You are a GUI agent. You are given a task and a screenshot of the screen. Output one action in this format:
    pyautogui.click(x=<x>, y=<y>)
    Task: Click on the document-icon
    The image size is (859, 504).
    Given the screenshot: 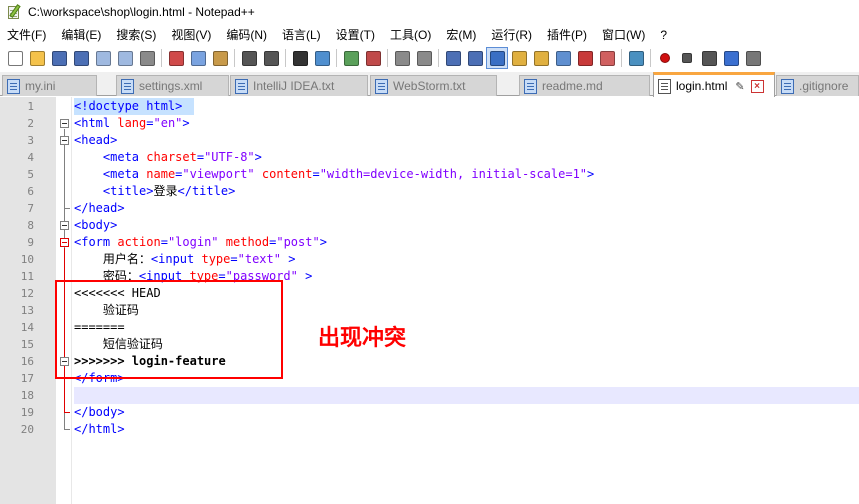 What is the action you would take?
    pyautogui.click(x=664, y=86)
    